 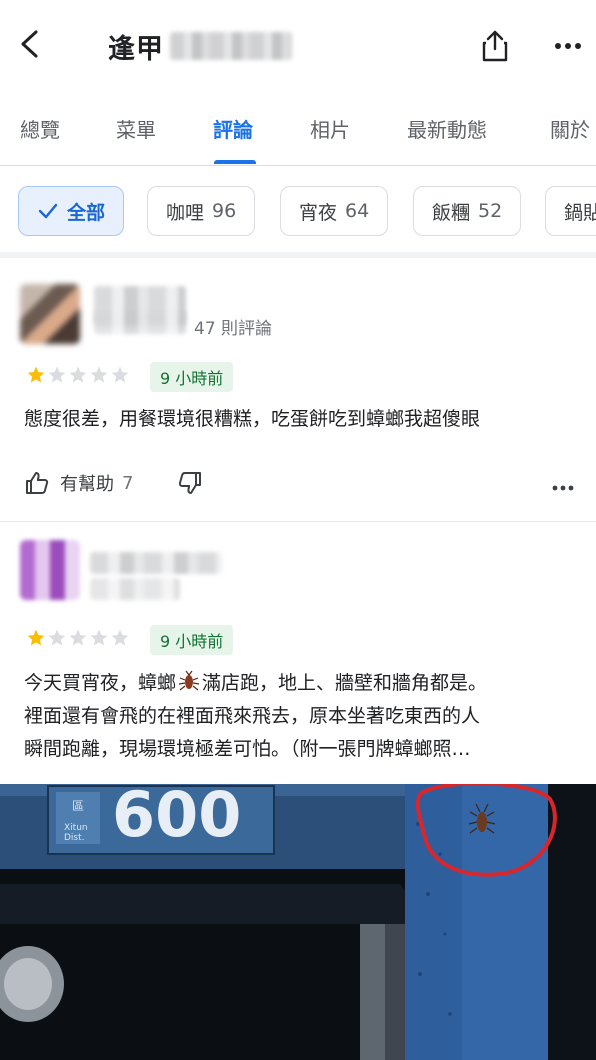 I want to click on not-helpful-button, so click(x=190, y=483).